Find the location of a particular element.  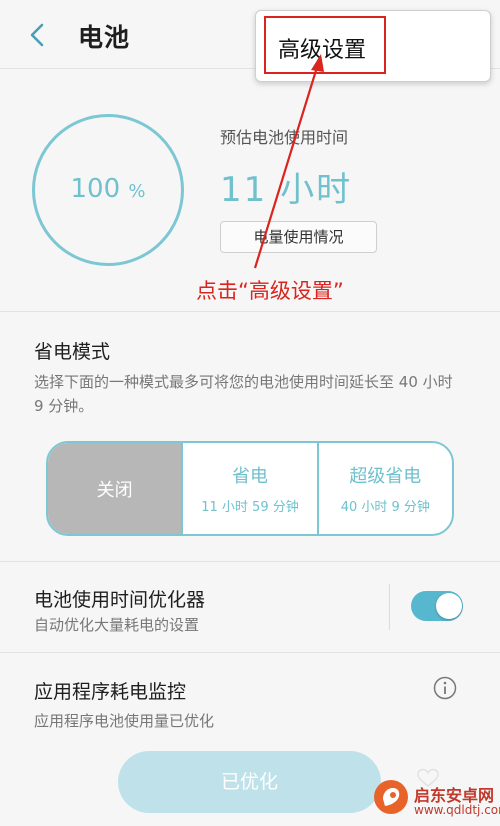

toggle-knob is located at coordinates (449, 606).